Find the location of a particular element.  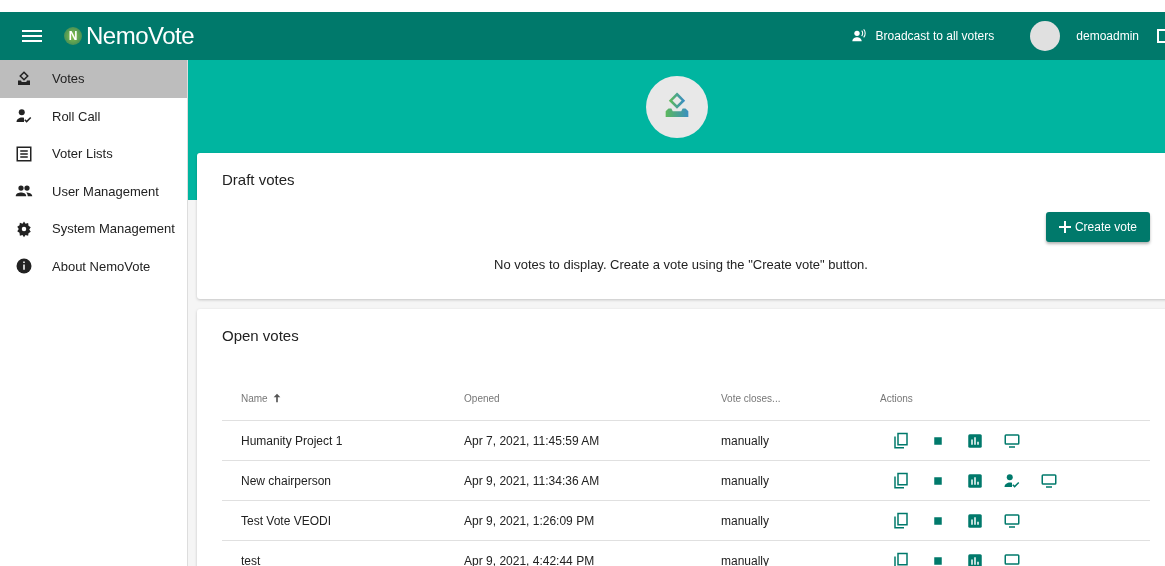

empty-message: No votes to display. Create a vote using the "Create vote" button. is located at coordinates (681, 264).